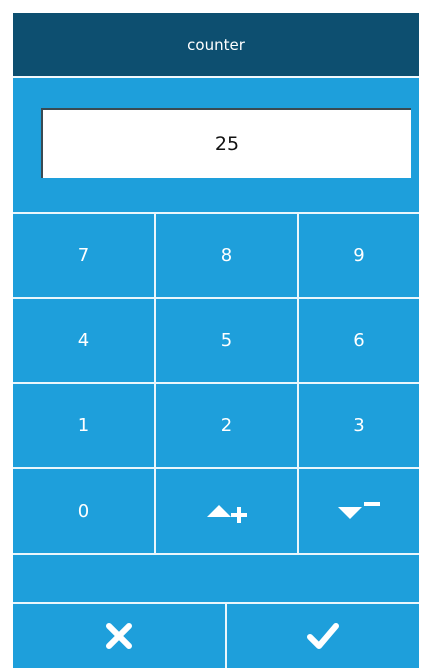 Image resolution: width=432 pixels, height=668 pixels. I want to click on key-4: 4, so click(83, 340).